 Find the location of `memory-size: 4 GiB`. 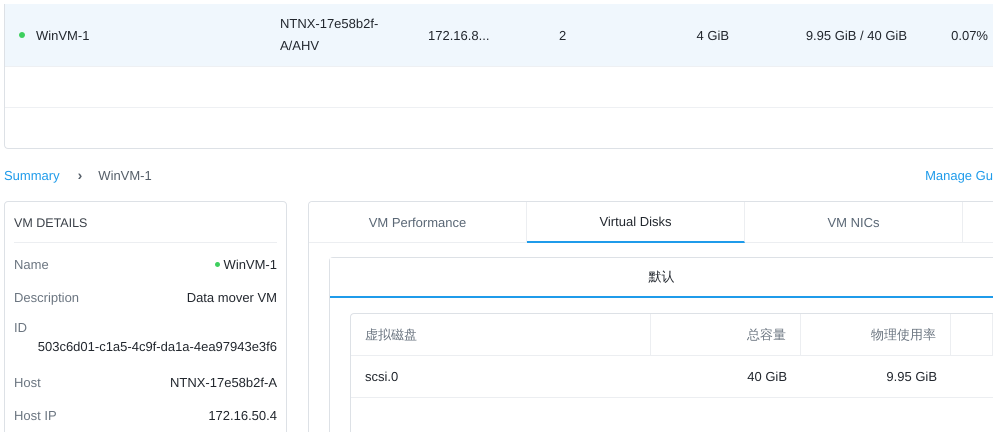

memory-size: 4 GiB is located at coordinates (712, 35).